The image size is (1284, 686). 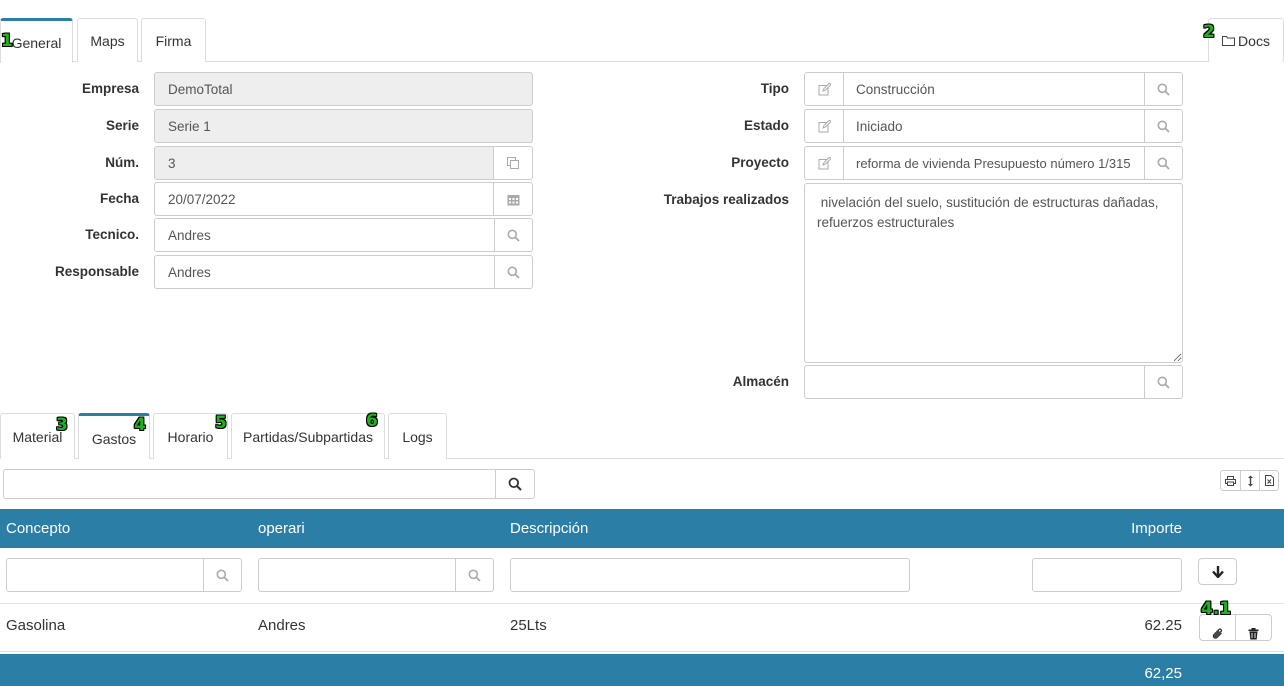 I want to click on tab-maps-label: Maps, so click(x=107, y=40).